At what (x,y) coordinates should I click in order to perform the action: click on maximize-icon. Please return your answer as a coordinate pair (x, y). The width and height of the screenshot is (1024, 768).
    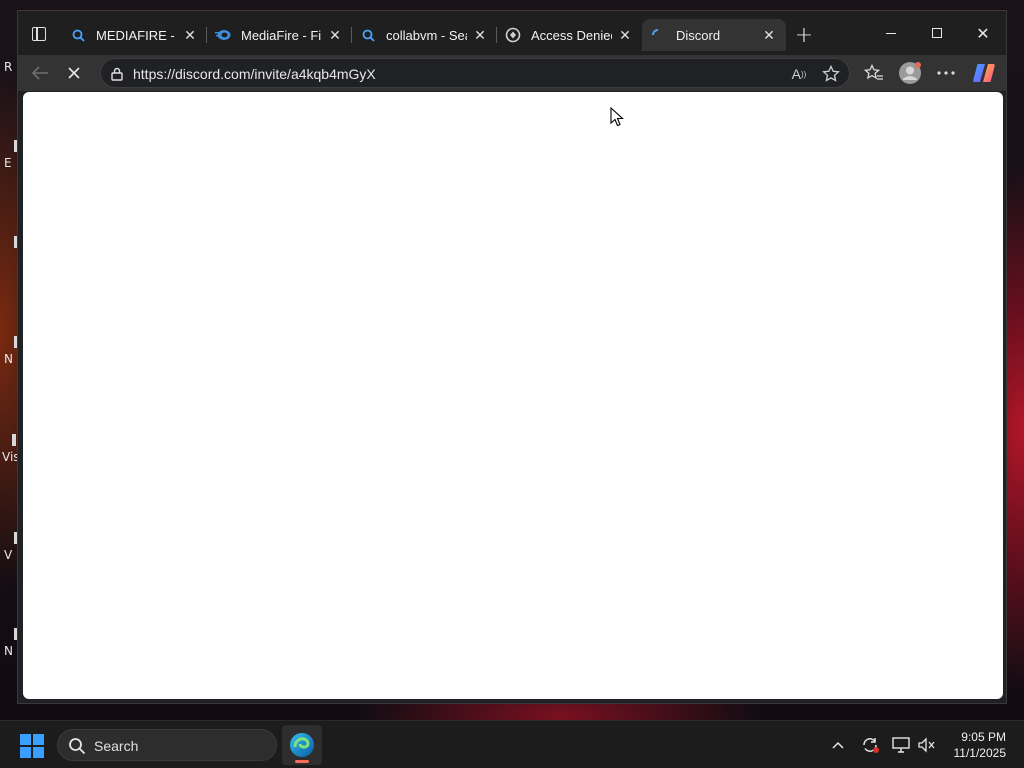
    Looking at the image, I should click on (937, 33).